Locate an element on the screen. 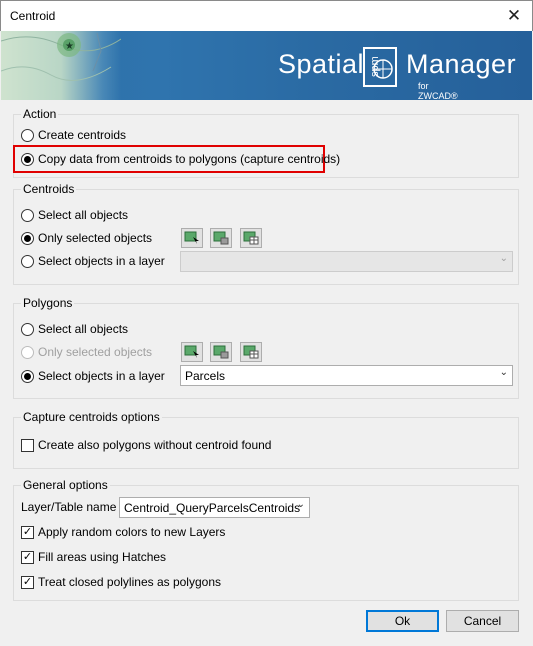 This screenshot has width=533, height=646. centroids-only-selected-option: Only selected objects is located at coordinates (86, 238).